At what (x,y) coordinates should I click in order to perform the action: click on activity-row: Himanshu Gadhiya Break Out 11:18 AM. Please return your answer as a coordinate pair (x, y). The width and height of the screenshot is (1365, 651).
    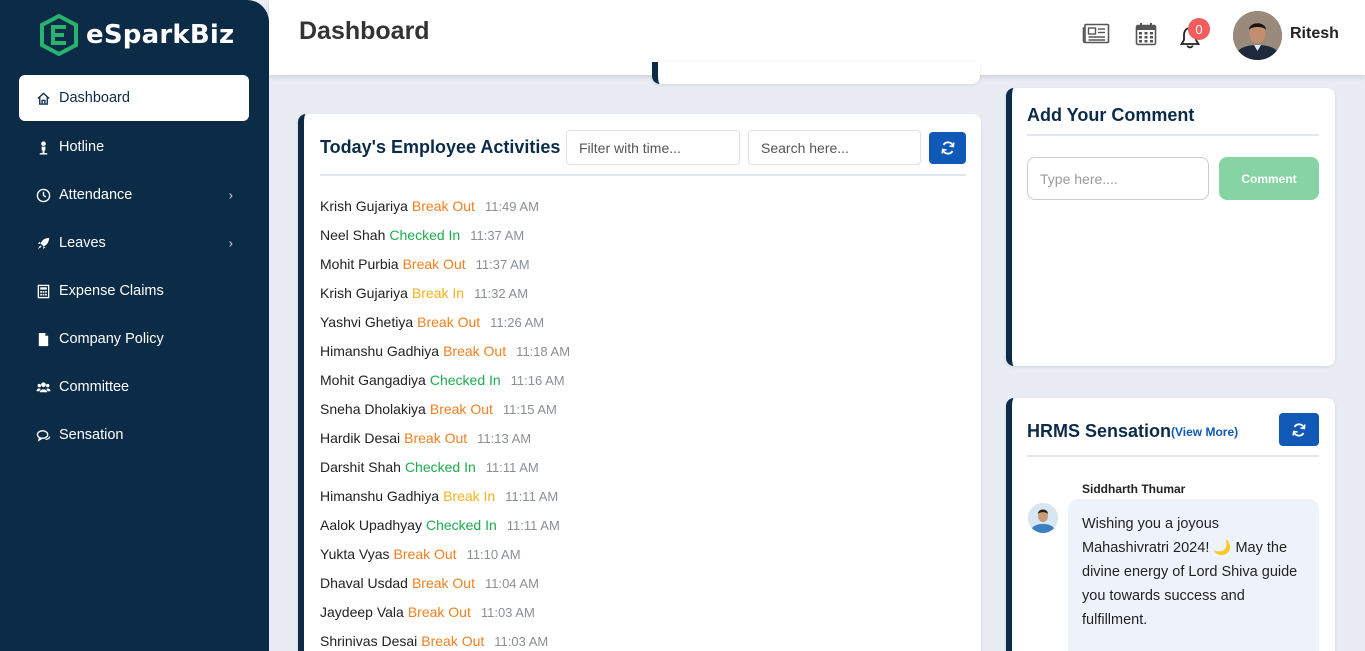
    Looking at the image, I should click on (445, 357).